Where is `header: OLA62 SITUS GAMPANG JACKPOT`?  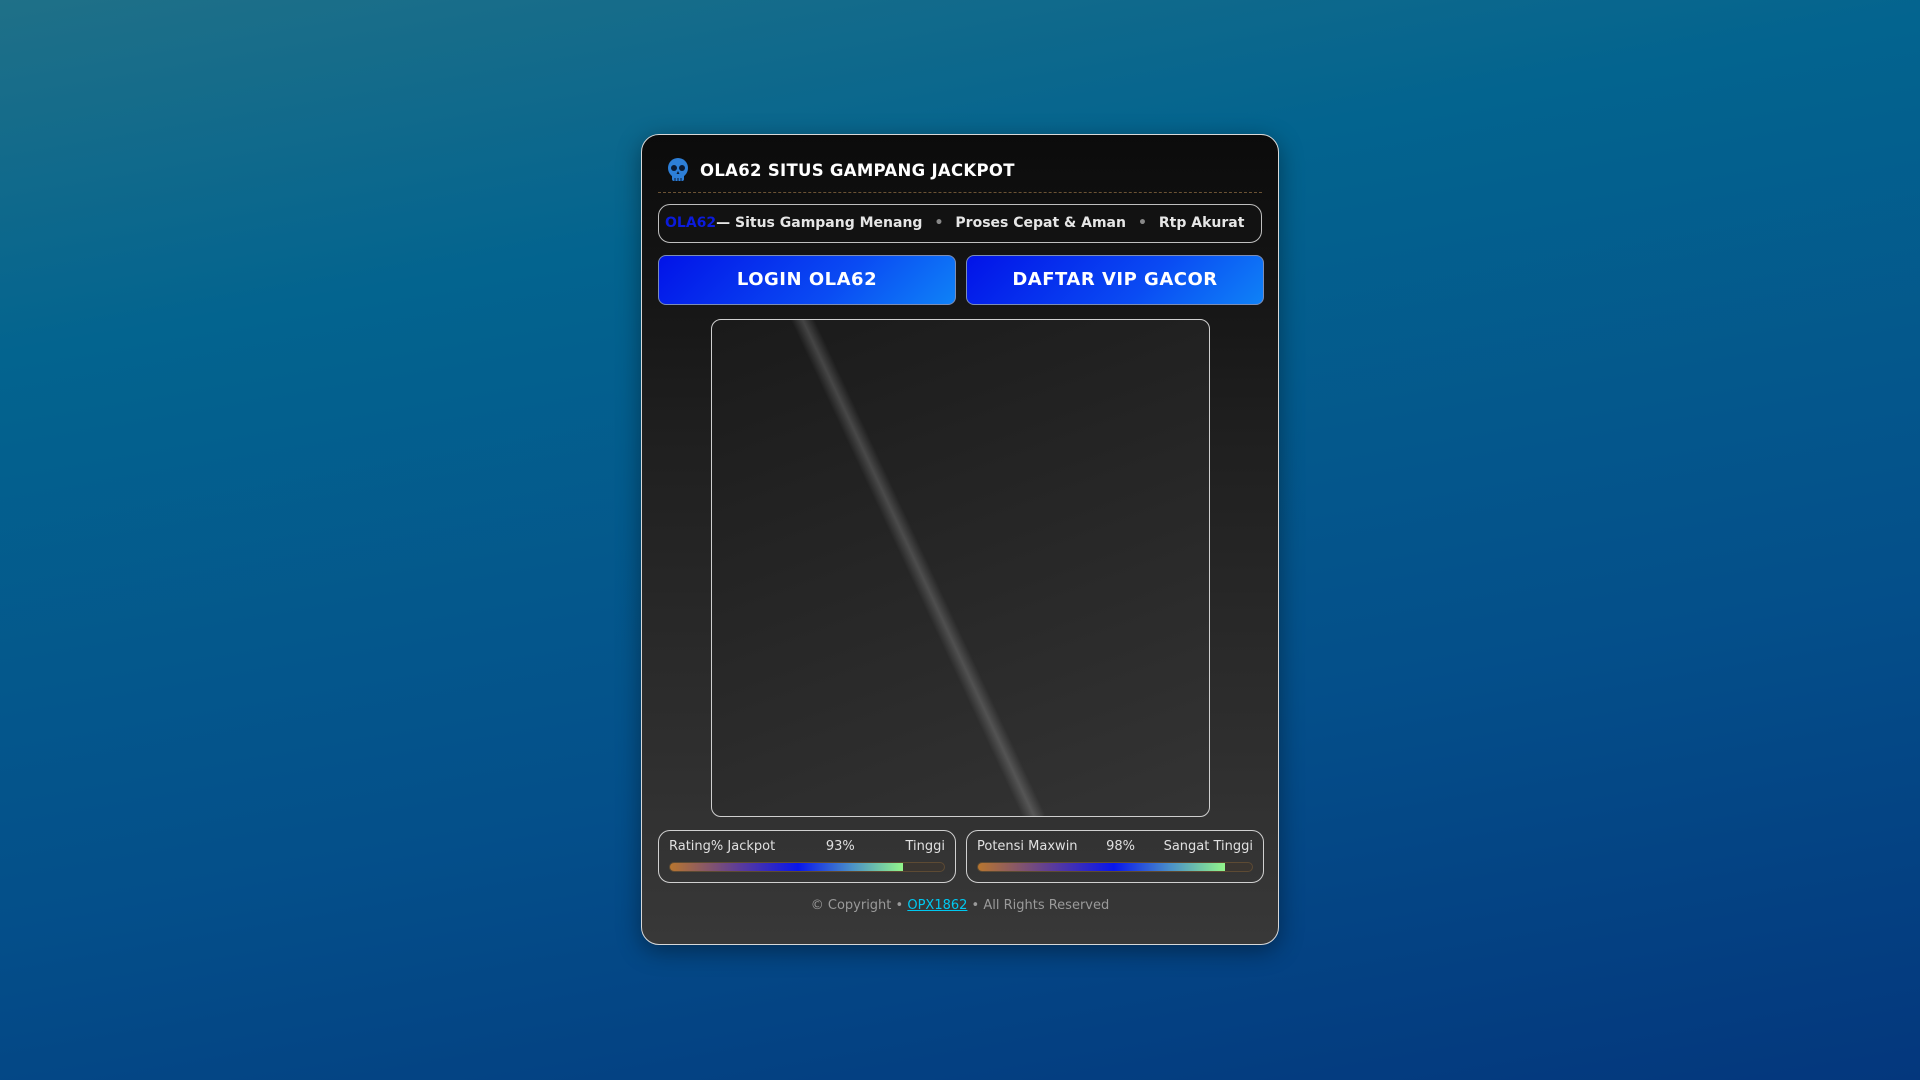 header: OLA62 SITUS GAMPANG JACKPOT is located at coordinates (840, 170).